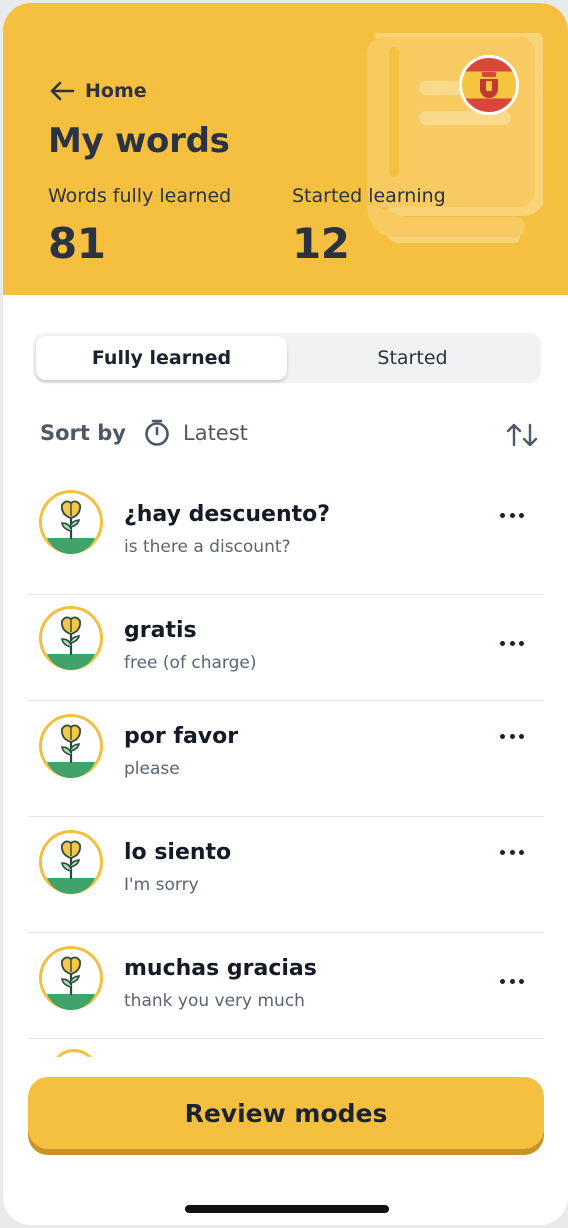 The width and height of the screenshot is (568, 1228). I want to click on word-text: ¿hay descuento?, so click(227, 514).